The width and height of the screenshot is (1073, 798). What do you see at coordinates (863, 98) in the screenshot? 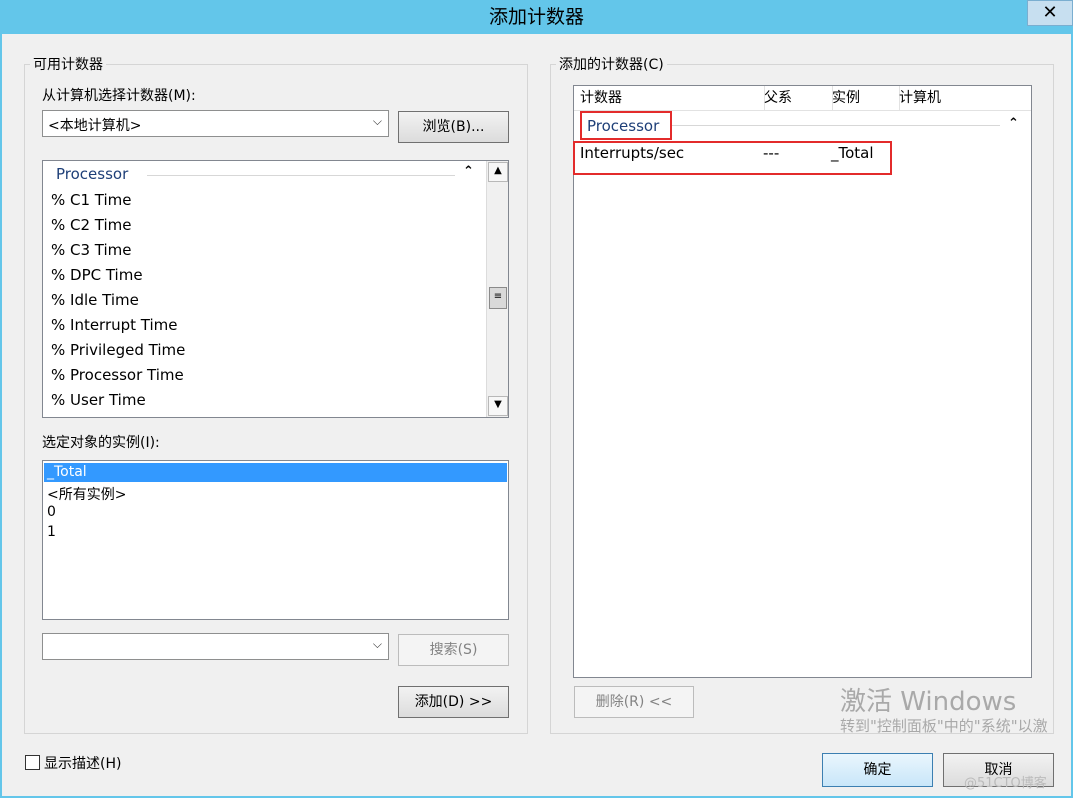
I see `column-header-instance: 实例` at bounding box center [863, 98].